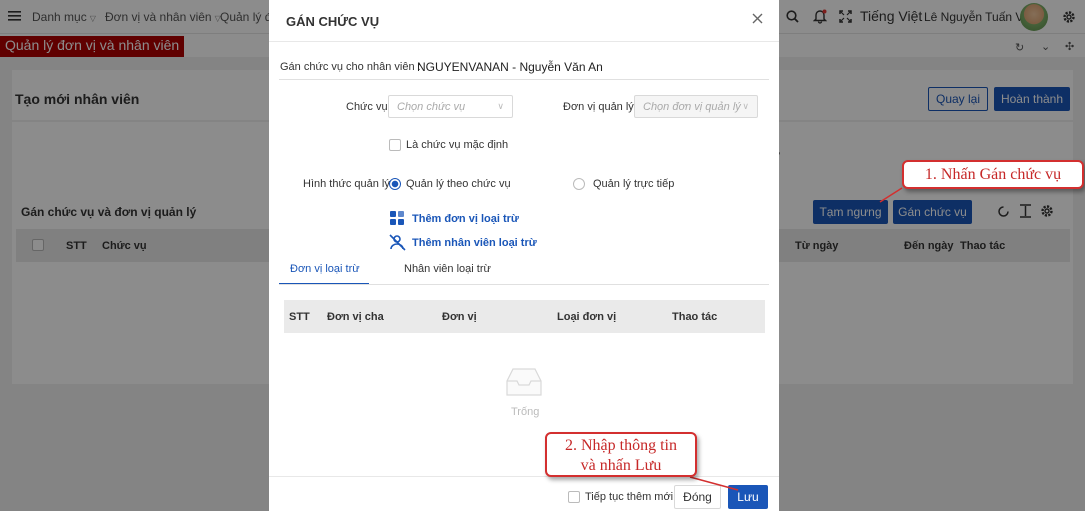 Image resolution: width=1085 pixels, height=511 pixels. I want to click on callout-step-2-line-2: và nhấn Lưu, so click(621, 465).